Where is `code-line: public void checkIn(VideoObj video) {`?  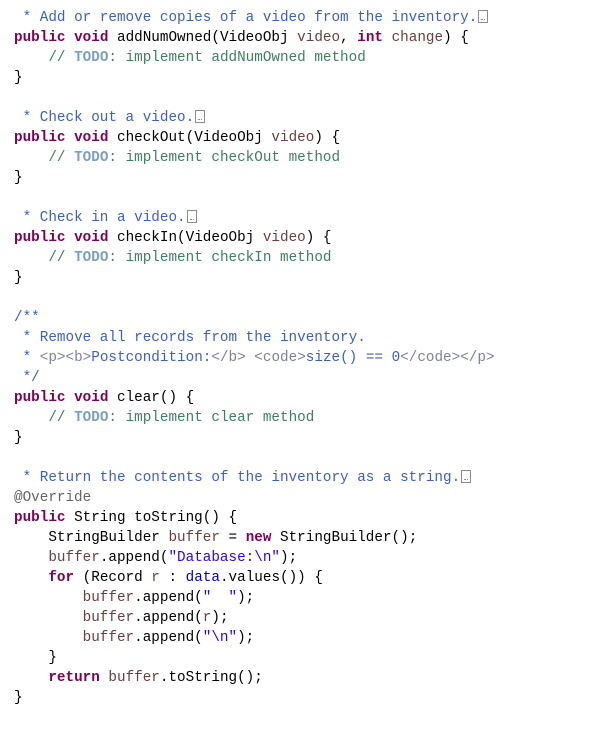
code-line: public void checkIn(VideoObj video) { is located at coordinates (254, 238).